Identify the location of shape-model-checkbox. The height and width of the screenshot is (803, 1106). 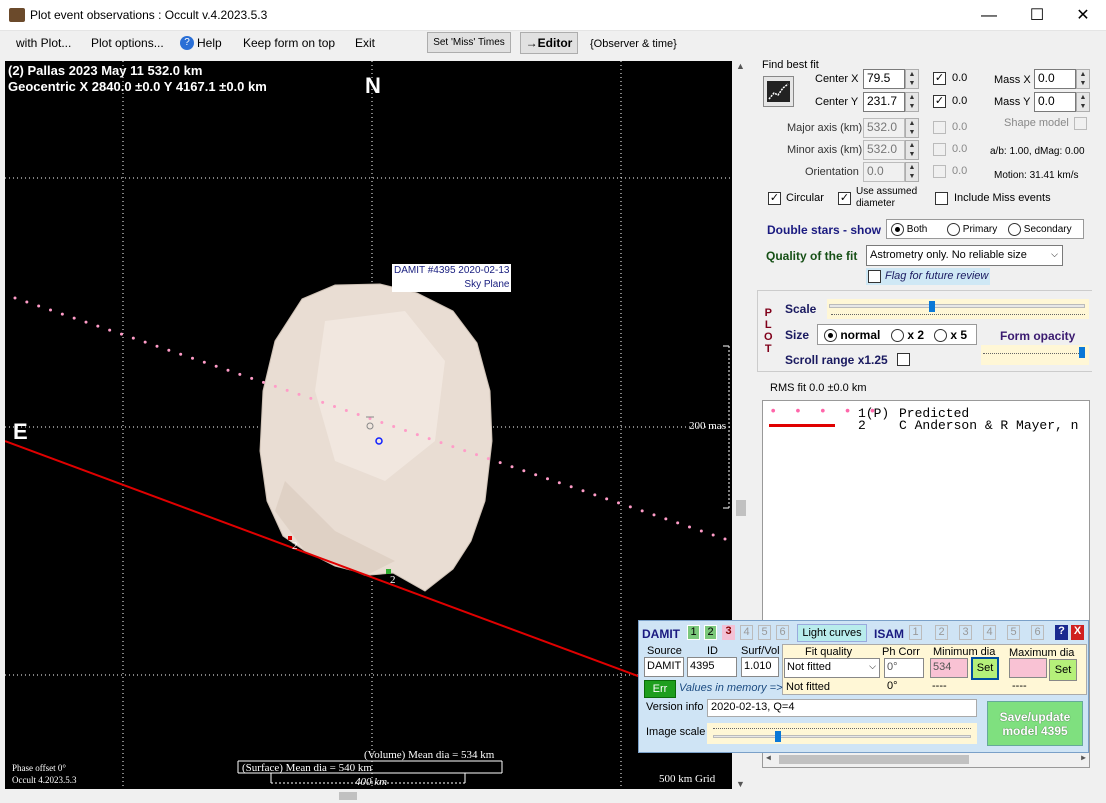
(1080, 123).